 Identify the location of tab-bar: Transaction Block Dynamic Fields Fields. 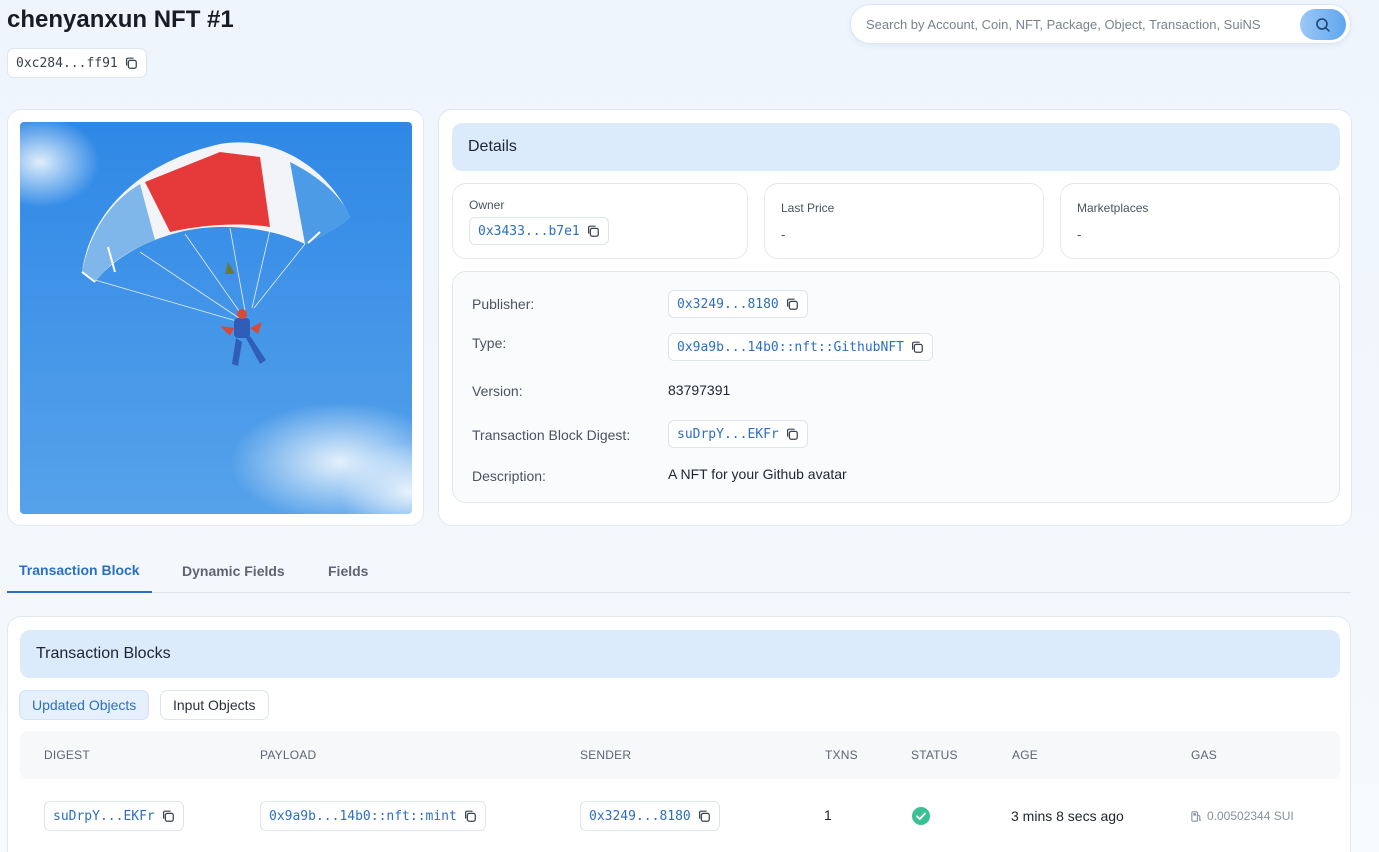
(679, 571).